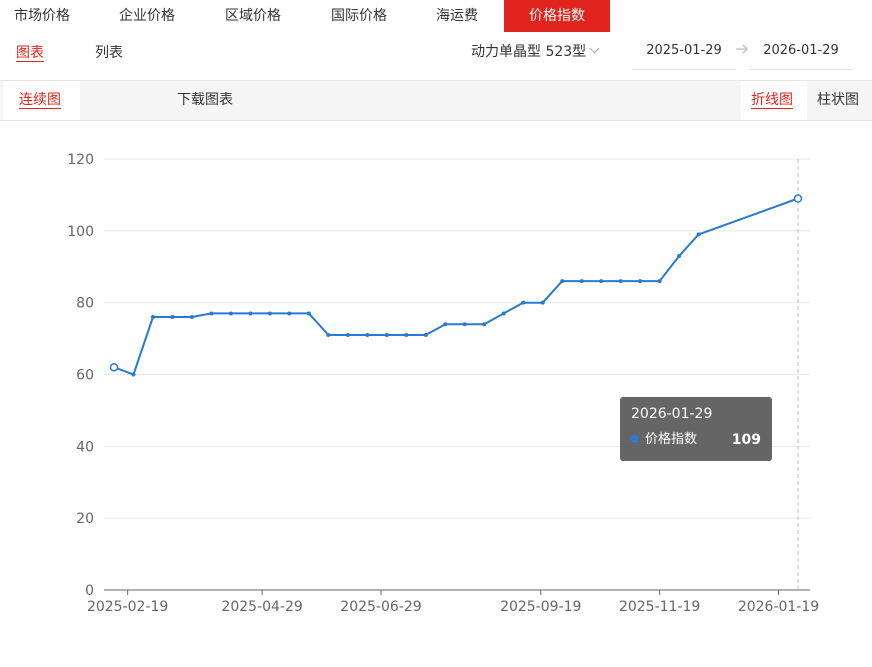  I want to click on continuous-chart-button: 连续图, so click(41, 100).